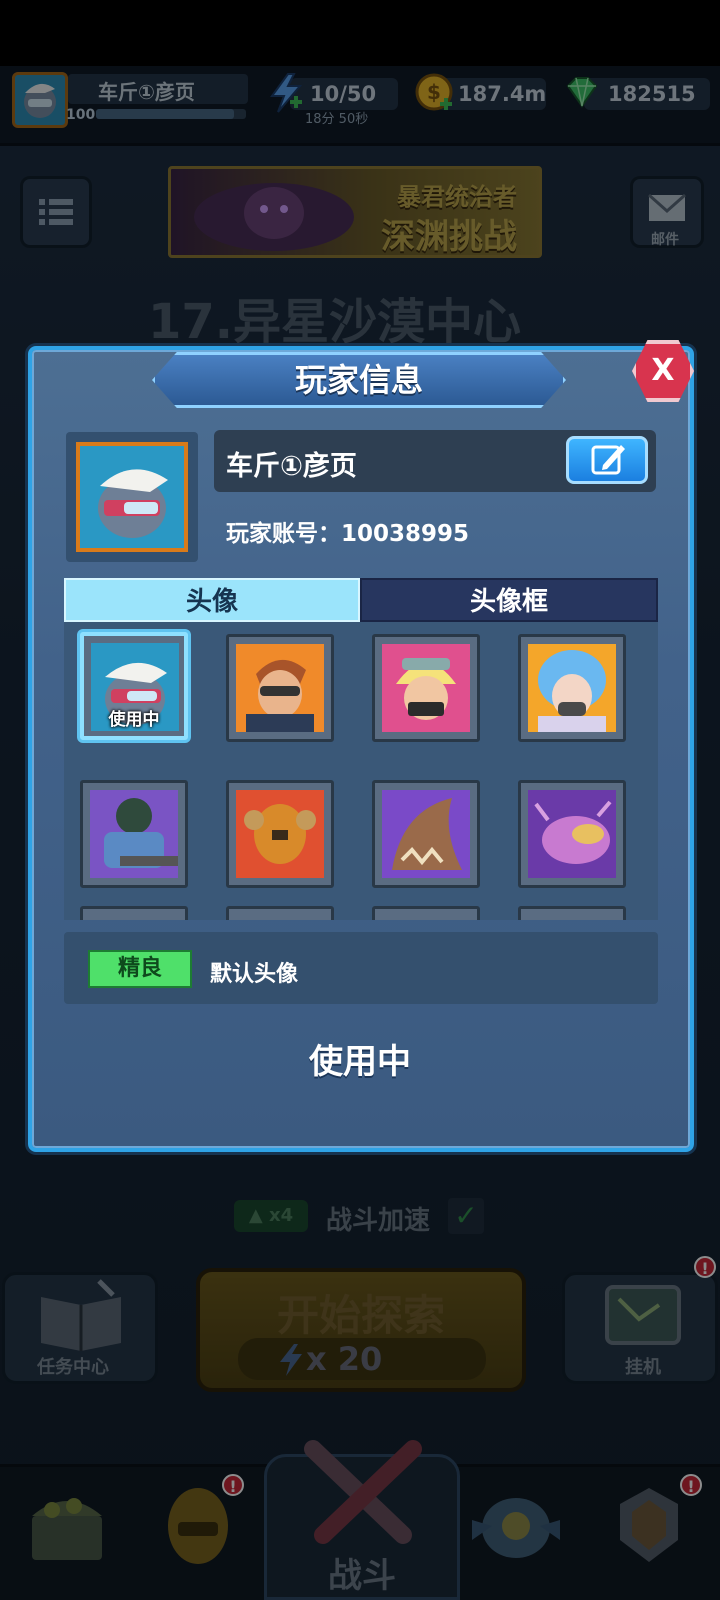 This screenshot has height=1600, width=720. Describe the element at coordinates (509, 600) in the screenshot. I see `tab-avatar-frame: 头像框` at that location.